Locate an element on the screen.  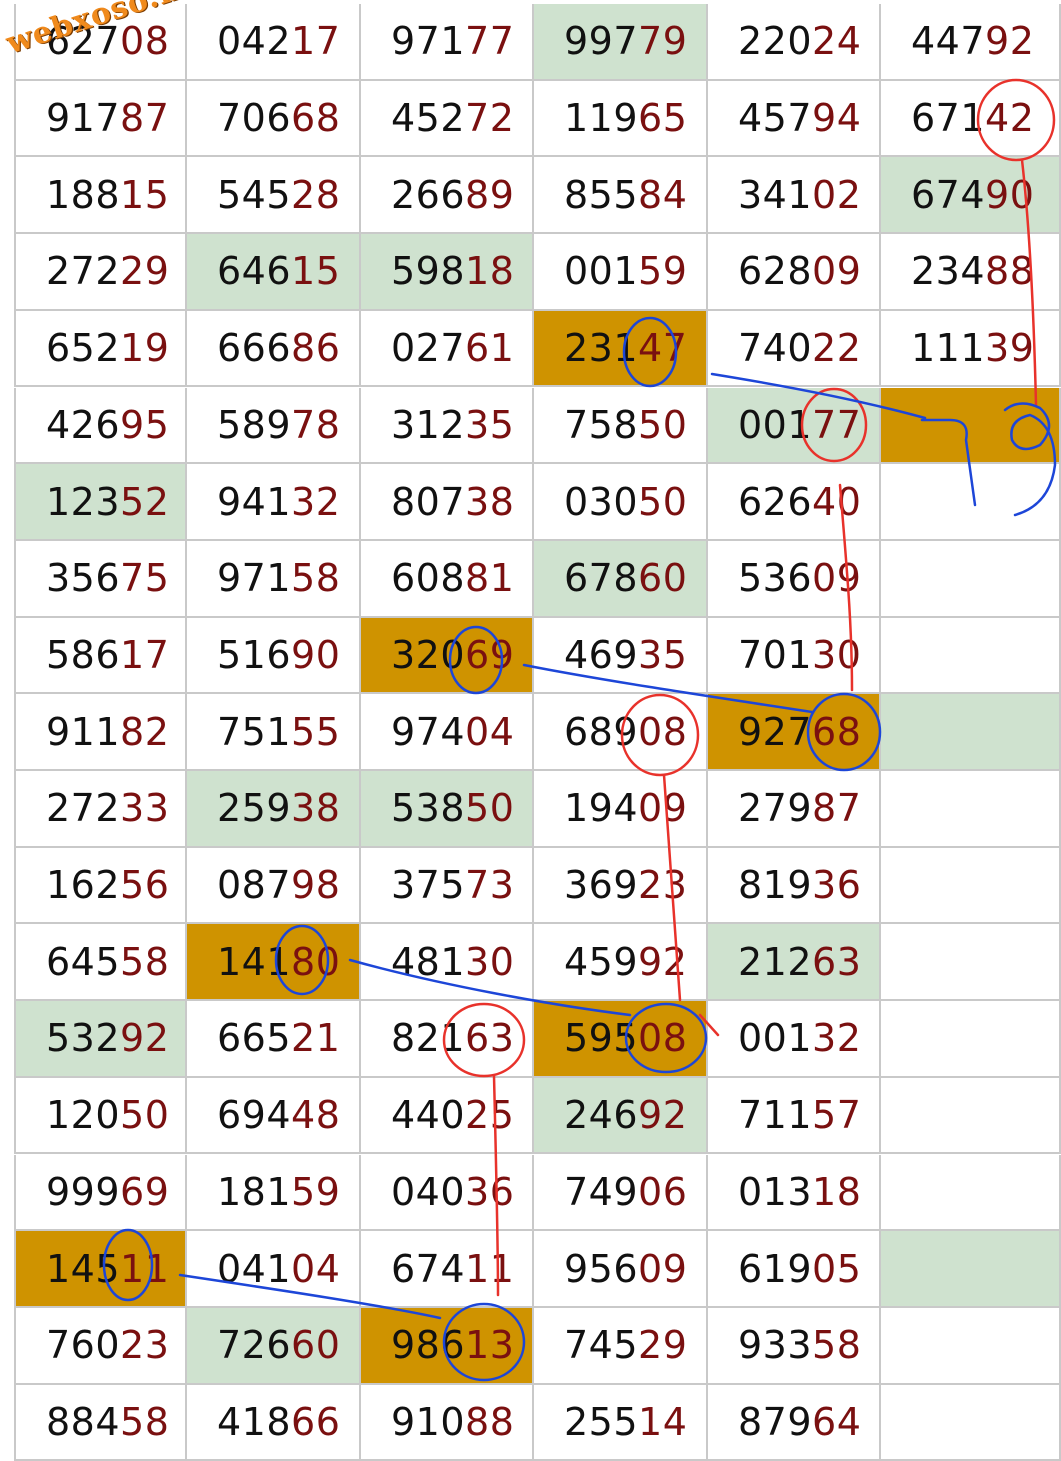
cell-number: 45794 is located at coordinates (799, 118).